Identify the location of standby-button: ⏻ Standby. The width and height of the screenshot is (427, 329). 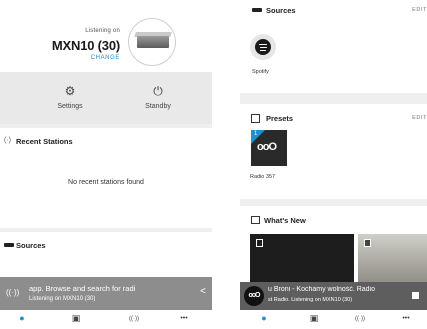
(158, 97).